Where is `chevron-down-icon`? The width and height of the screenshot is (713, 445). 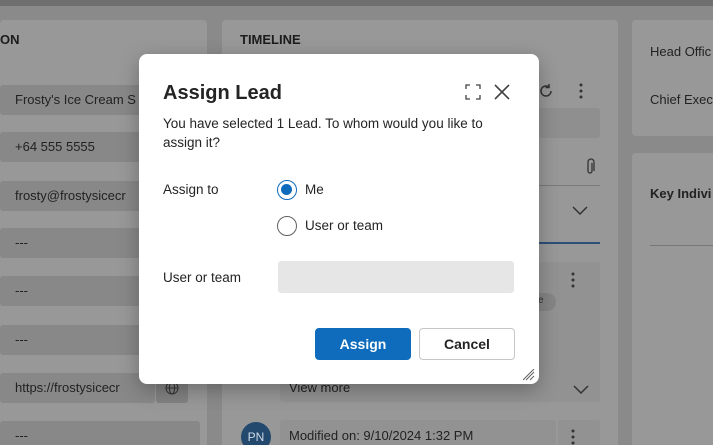 chevron-down-icon is located at coordinates (580, 212).